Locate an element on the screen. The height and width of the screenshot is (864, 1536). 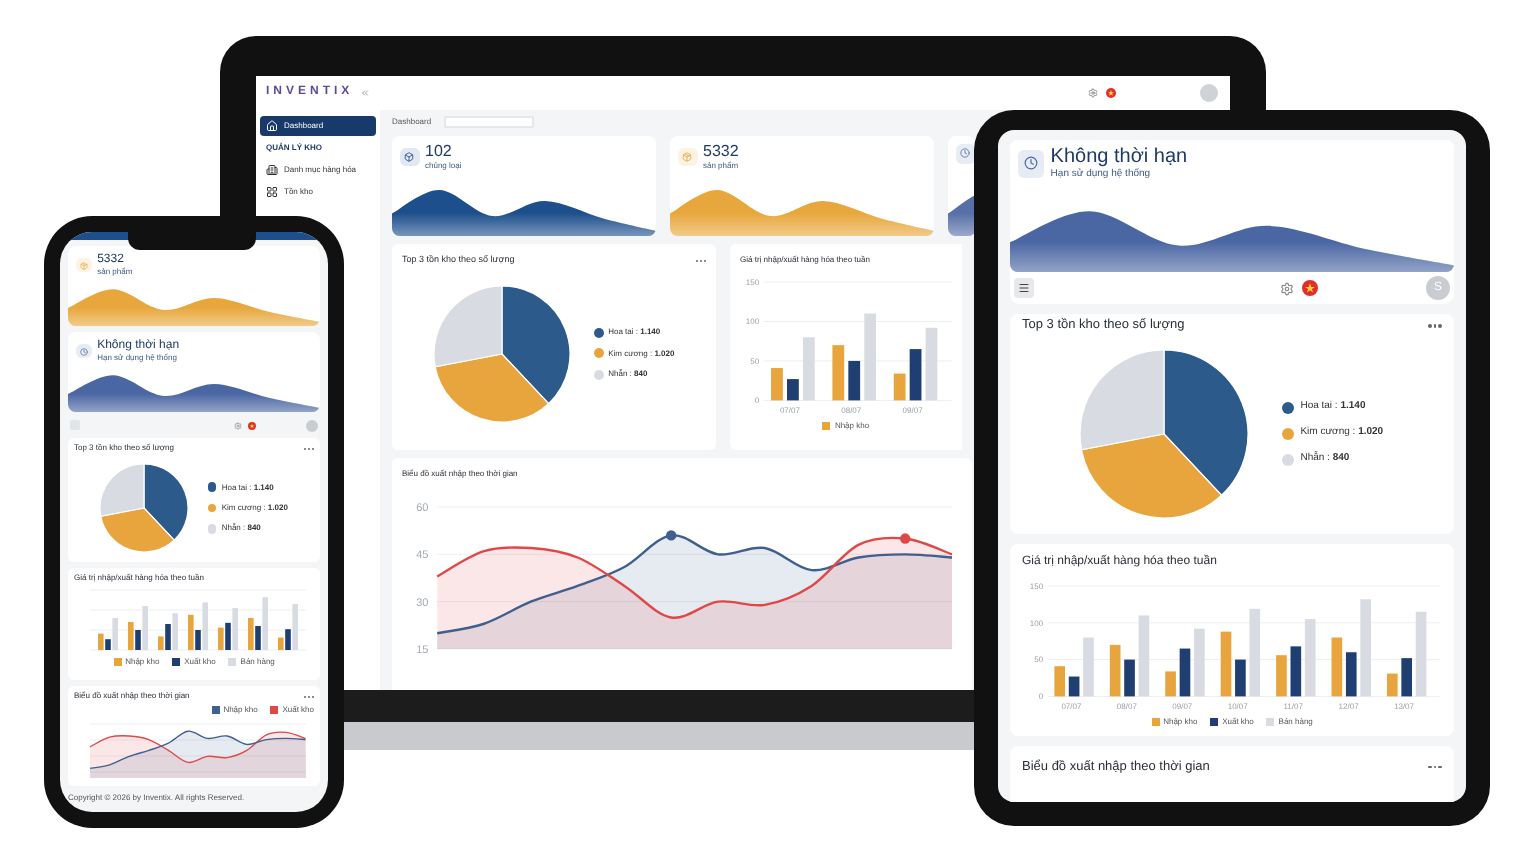
grid-icon is located at coordinates (272, 192).